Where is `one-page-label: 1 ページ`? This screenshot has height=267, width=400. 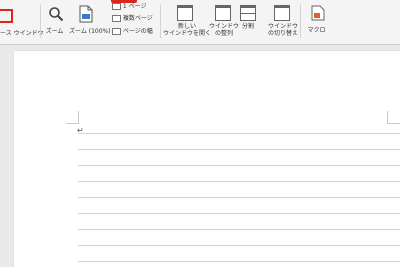
one-page-label: 1 ページ is located at coordinates (134, 6).